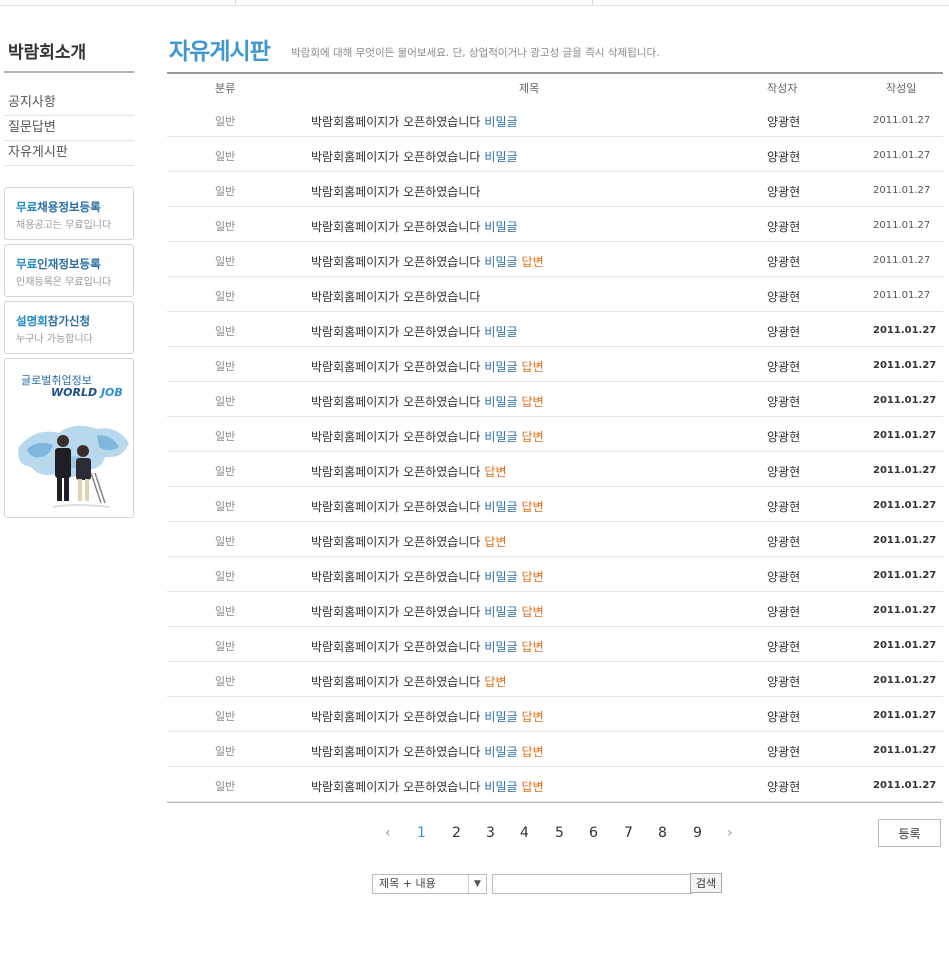  I want to click on register-button: 등록, so click(909, 833).